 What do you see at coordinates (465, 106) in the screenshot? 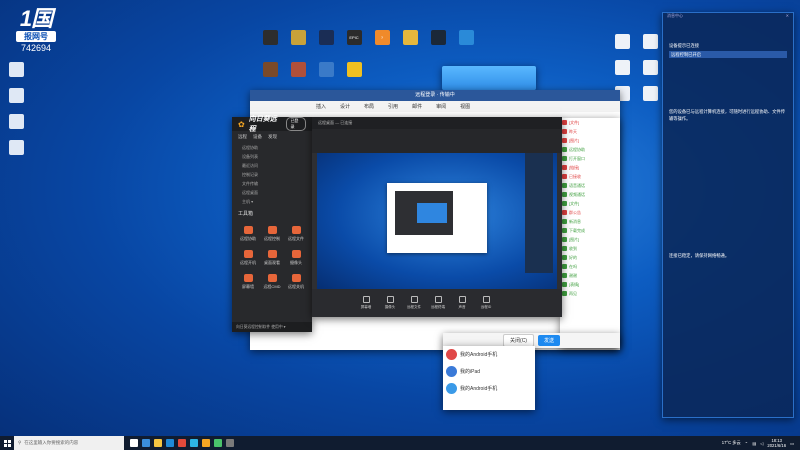
I see `ribbon-tab: 视图` at bounding box center [465, 106].